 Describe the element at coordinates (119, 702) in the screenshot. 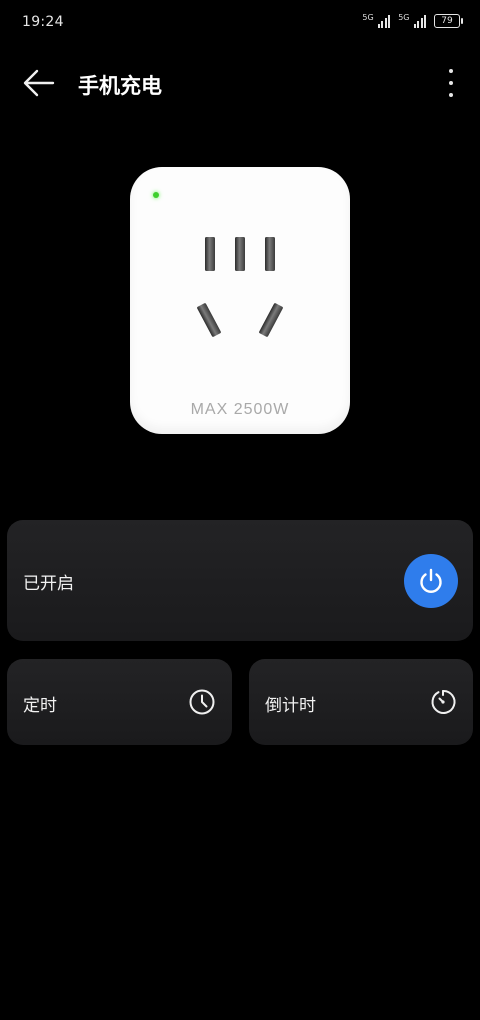

I see `timer-card: 定时` at that location.